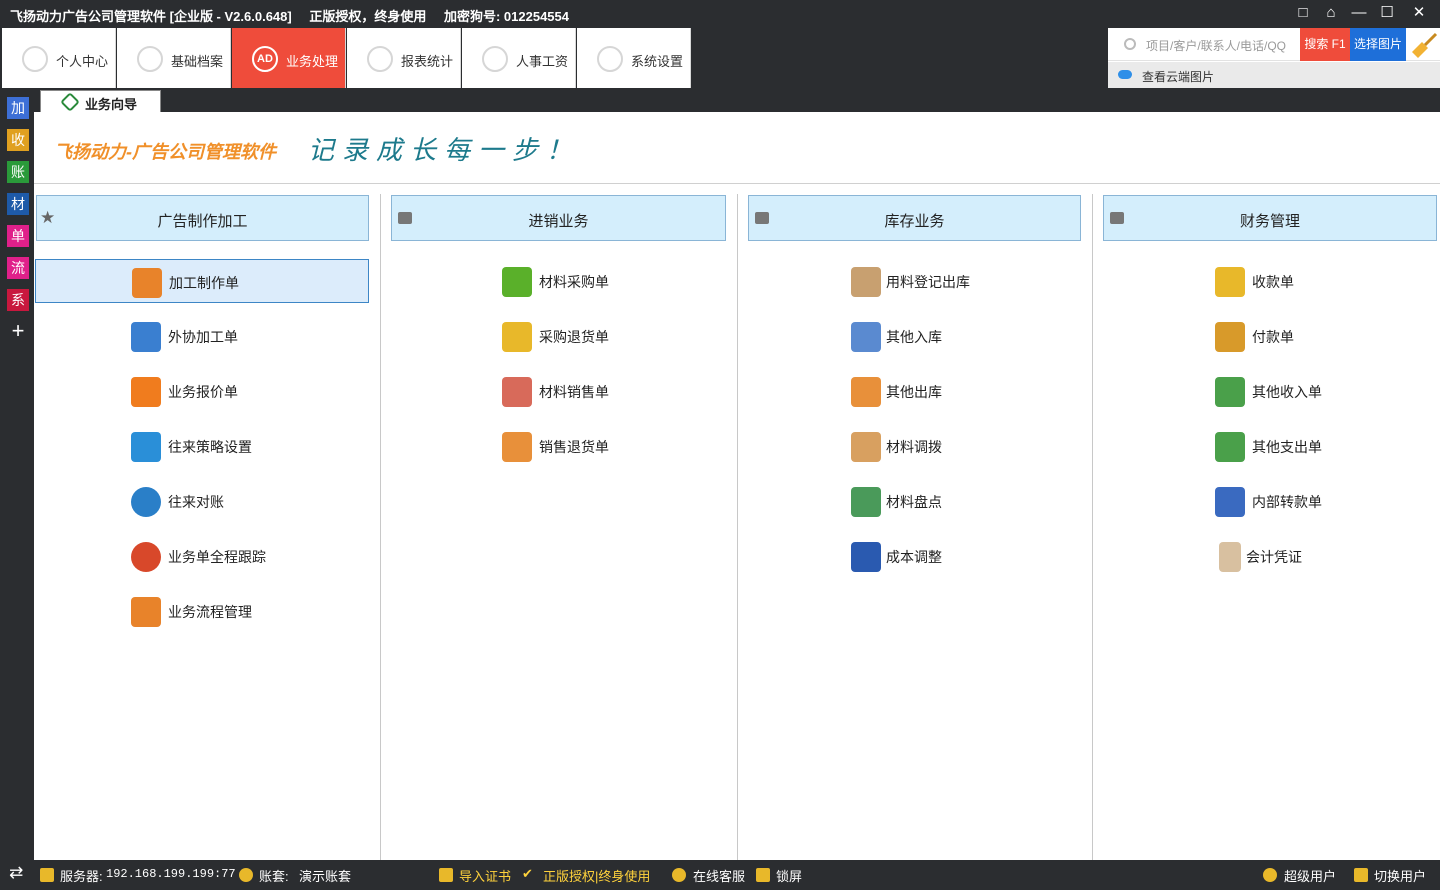  What do you see at coordinates (1270, 281) in the screenshot?
I see `menu-item-receipt: 收款单` at bounding box center [1270, 281].